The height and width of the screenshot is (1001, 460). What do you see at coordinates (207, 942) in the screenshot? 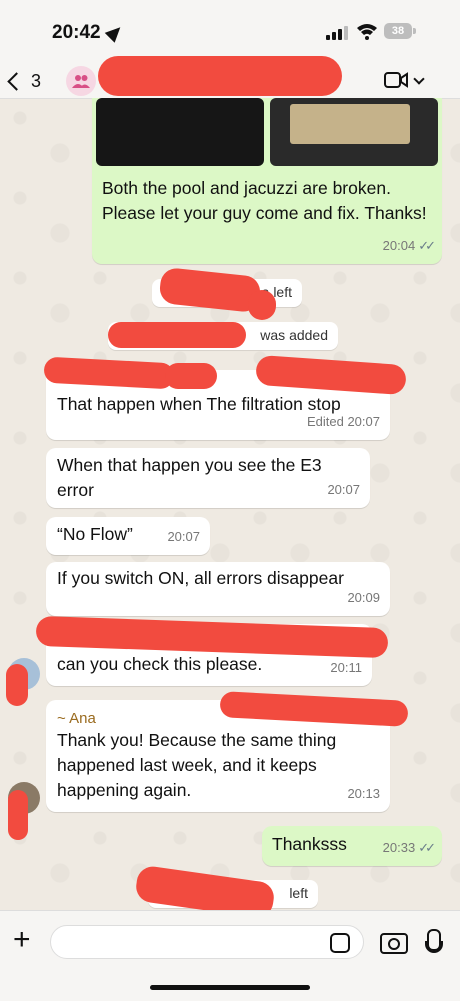
I see `message-input` at bounding box center [207, 942].